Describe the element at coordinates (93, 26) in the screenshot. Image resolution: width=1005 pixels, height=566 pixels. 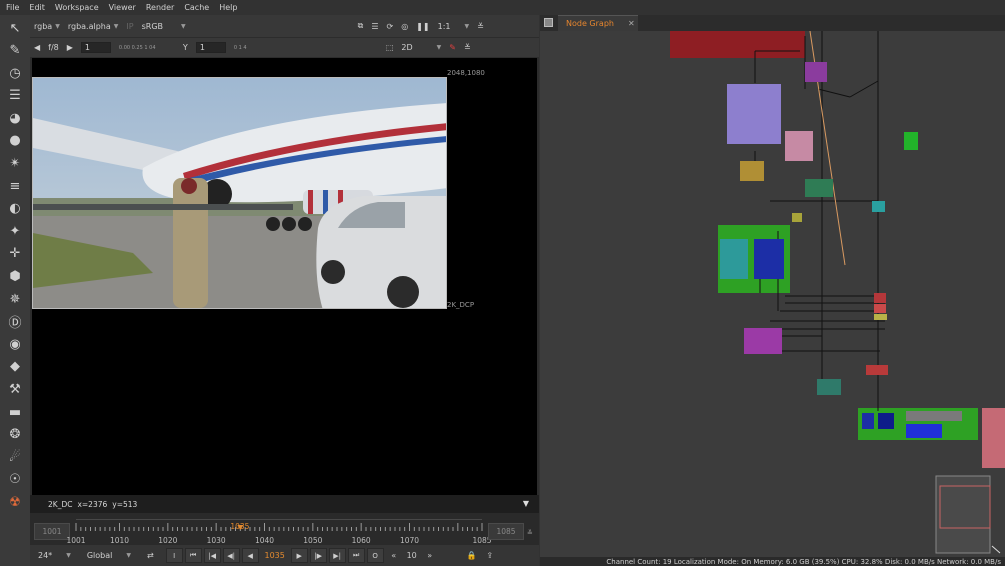
I see `channel-select: rgba.alpha ▼` at that location.